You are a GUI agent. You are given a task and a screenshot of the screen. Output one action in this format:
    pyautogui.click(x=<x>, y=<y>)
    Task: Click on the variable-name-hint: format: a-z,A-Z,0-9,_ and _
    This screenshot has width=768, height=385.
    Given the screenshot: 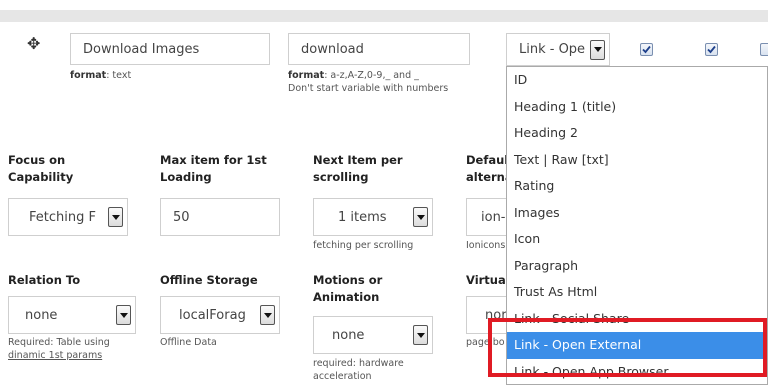 What is the action you would take?
    pyautogui.click(x=353, y=75)
    